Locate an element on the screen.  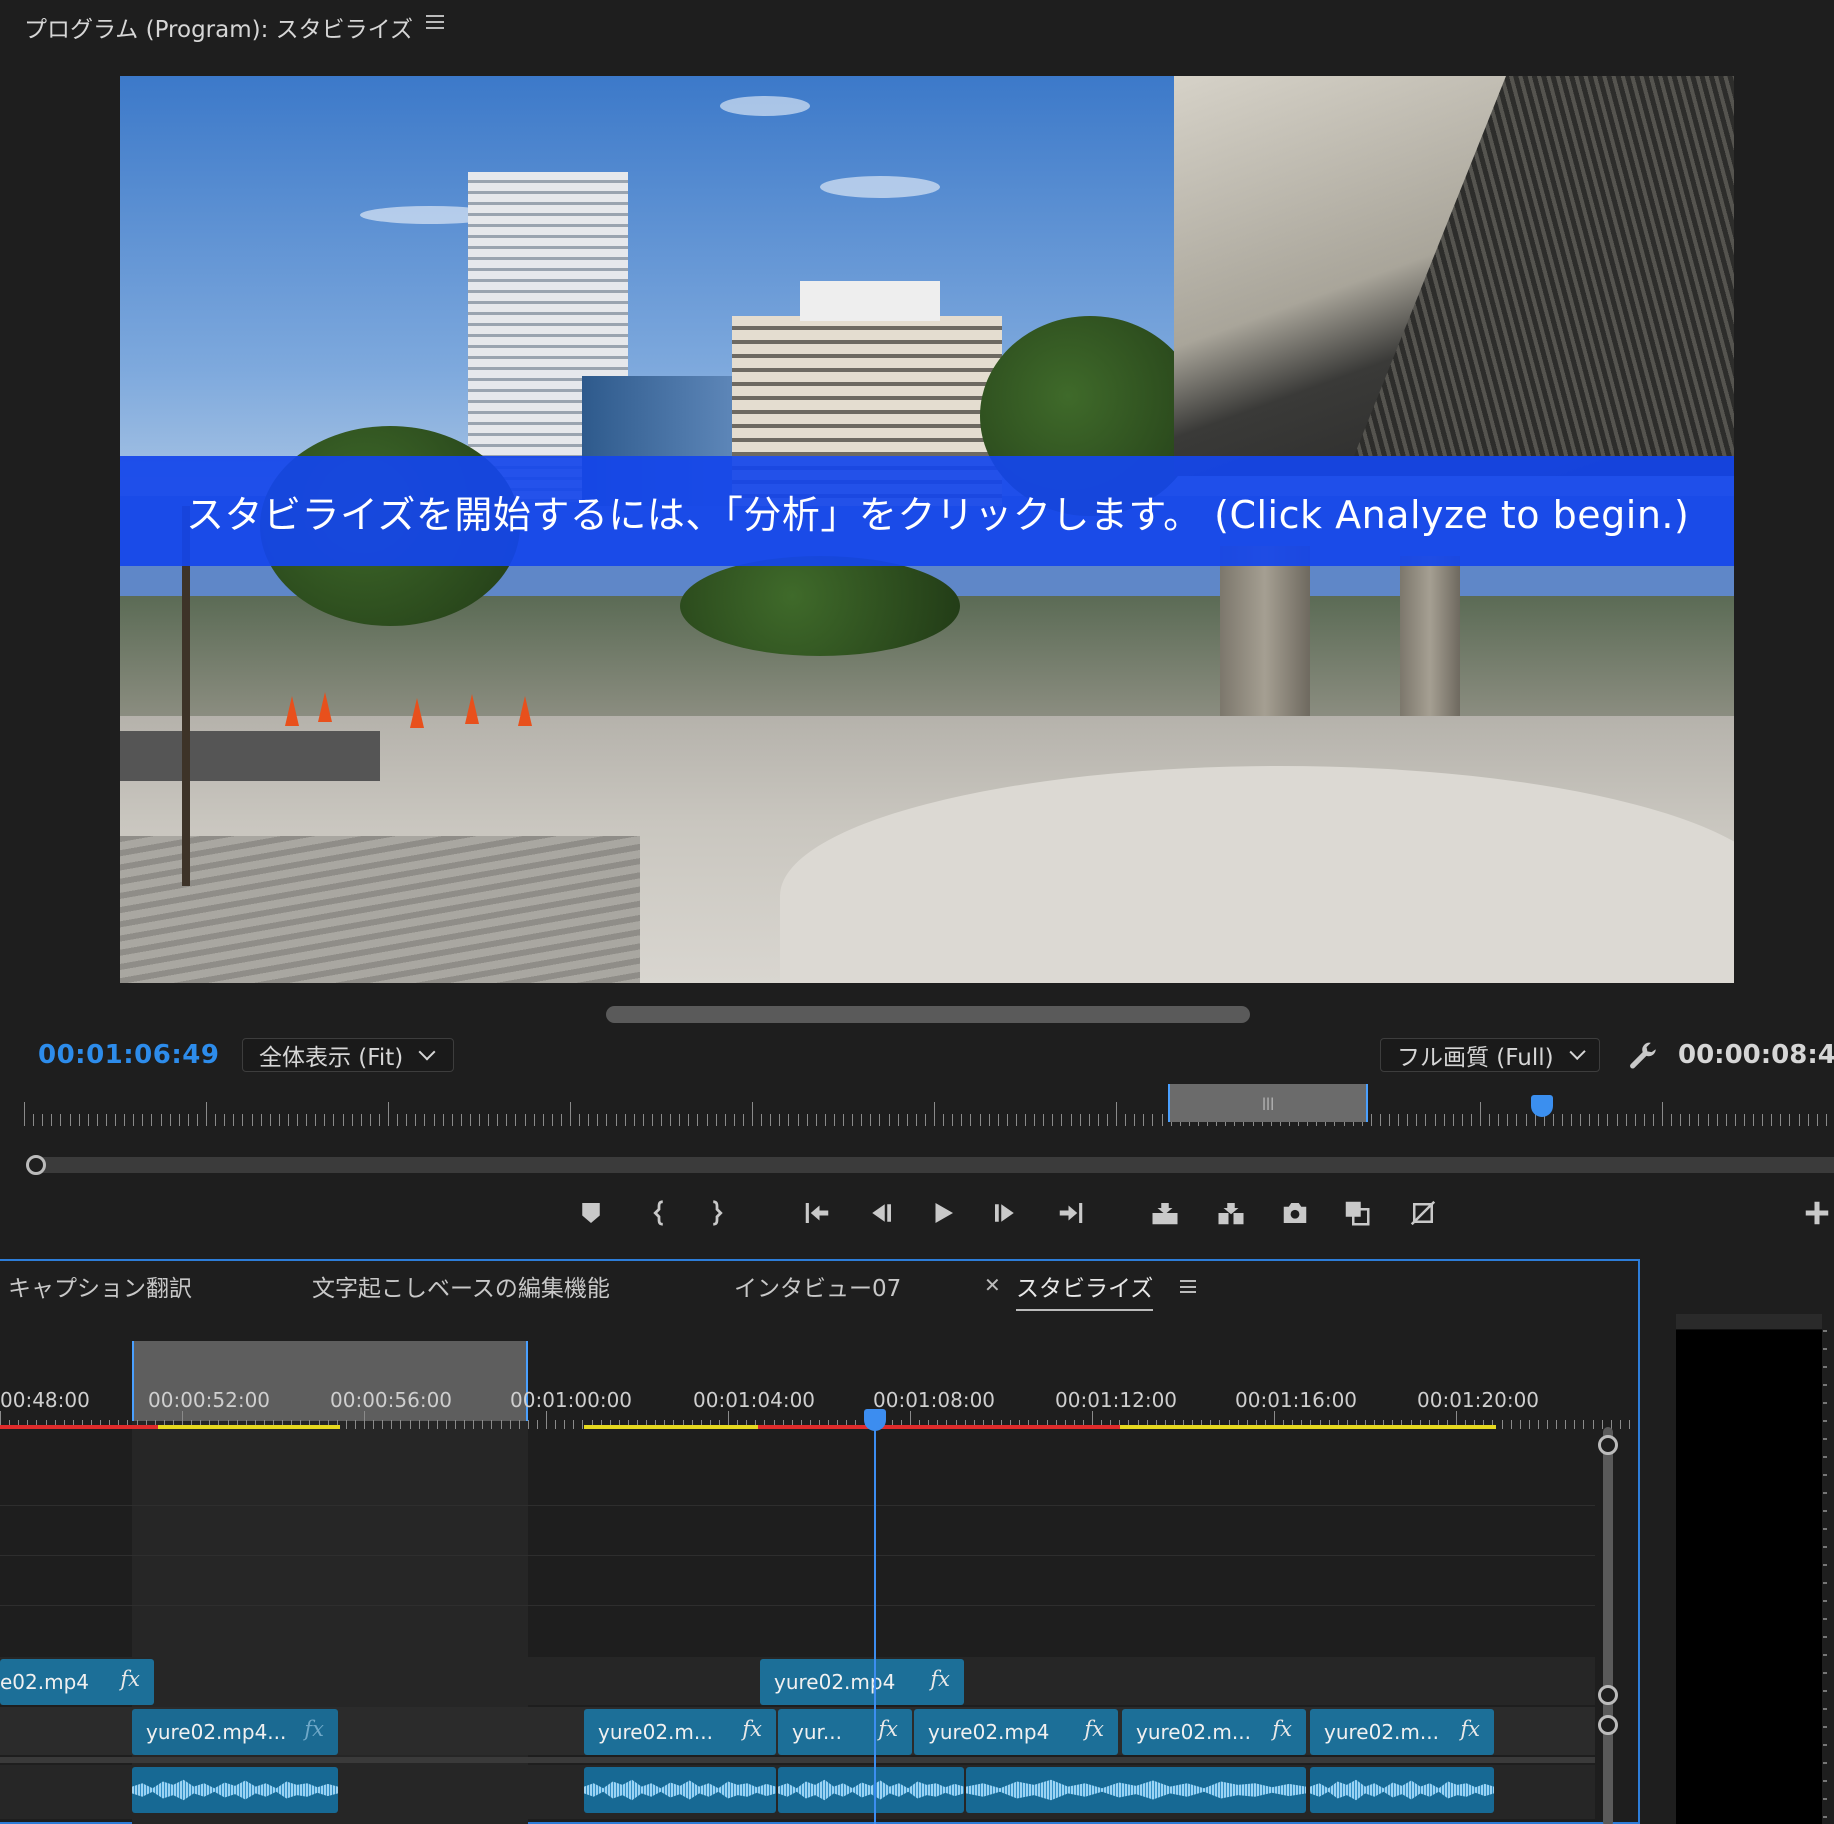
tab-interview07: インタビュー07 is located at coordinates (817, 1286).